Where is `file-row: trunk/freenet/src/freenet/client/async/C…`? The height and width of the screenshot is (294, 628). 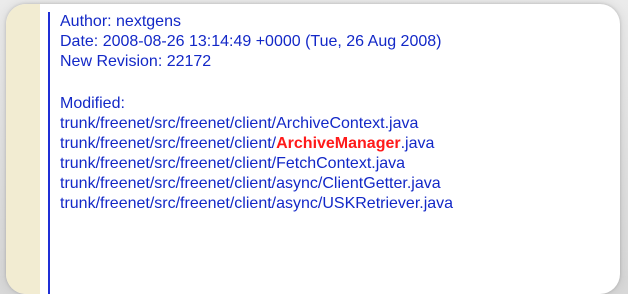 file-row: trunk/freenet/src/freenet/client/async/C… is located at coordinates (334, 184).